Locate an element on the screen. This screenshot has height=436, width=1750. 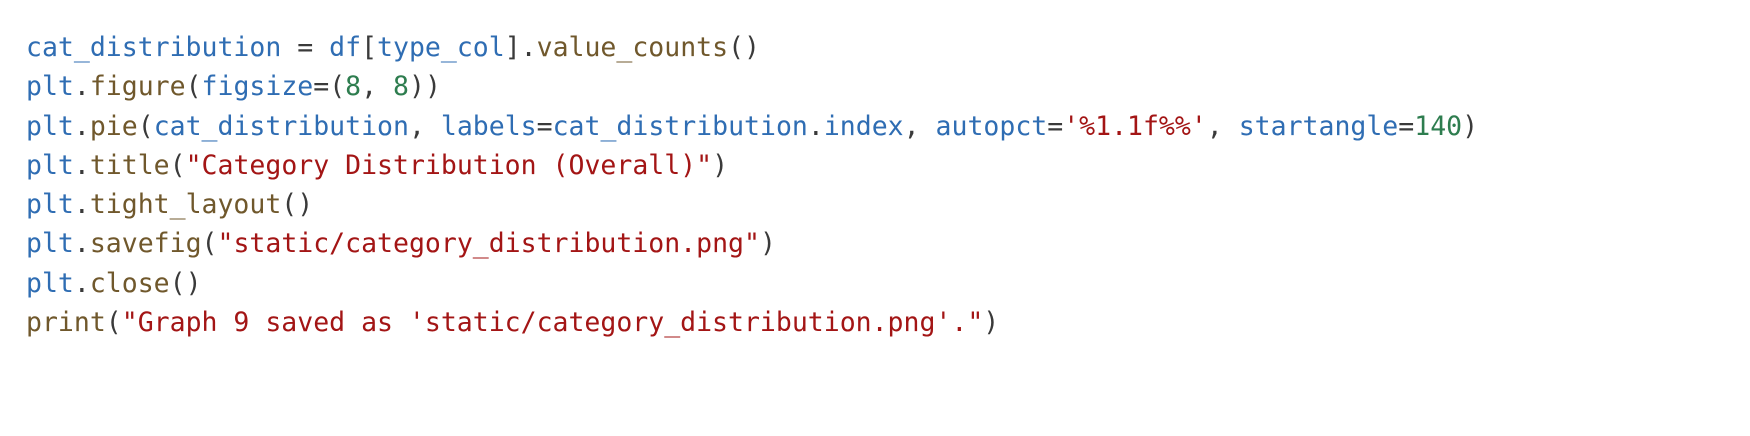
function-name: value_counts is located at coordinates (632, 47).